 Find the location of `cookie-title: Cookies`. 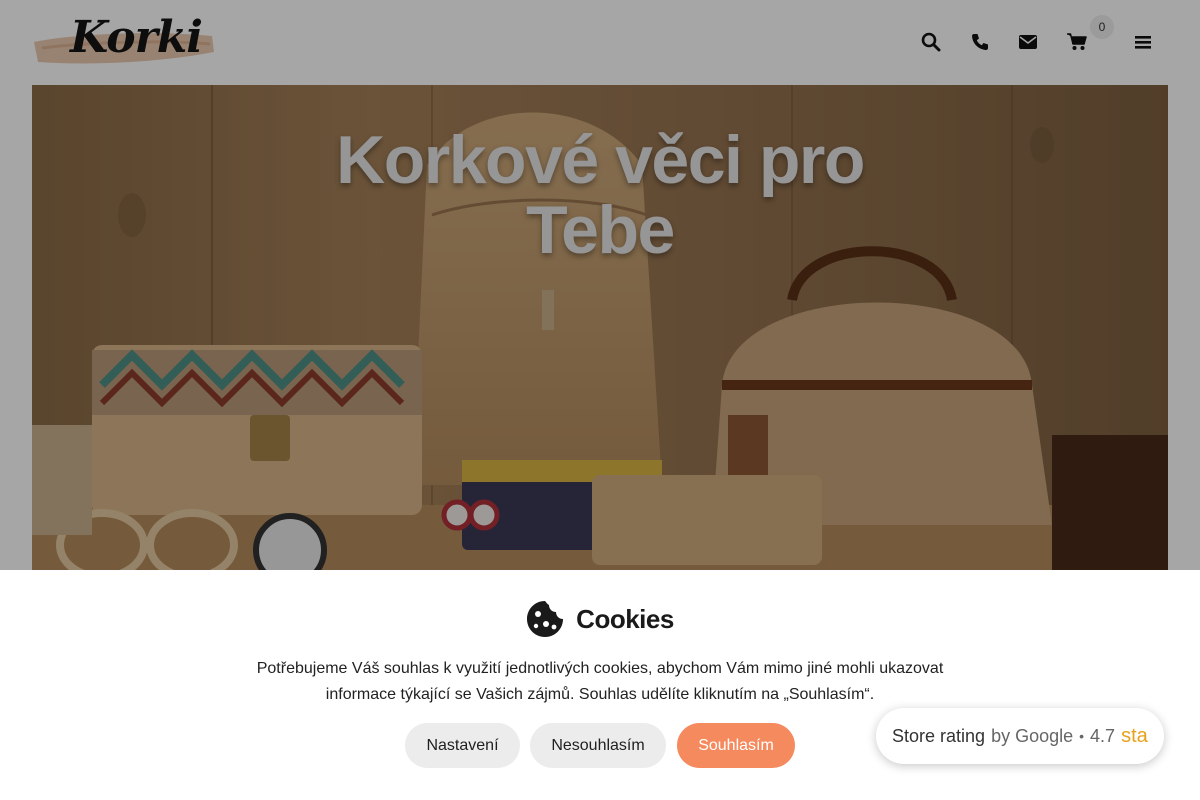

cookie-title: Cookies is located at coordinates (625, 618).